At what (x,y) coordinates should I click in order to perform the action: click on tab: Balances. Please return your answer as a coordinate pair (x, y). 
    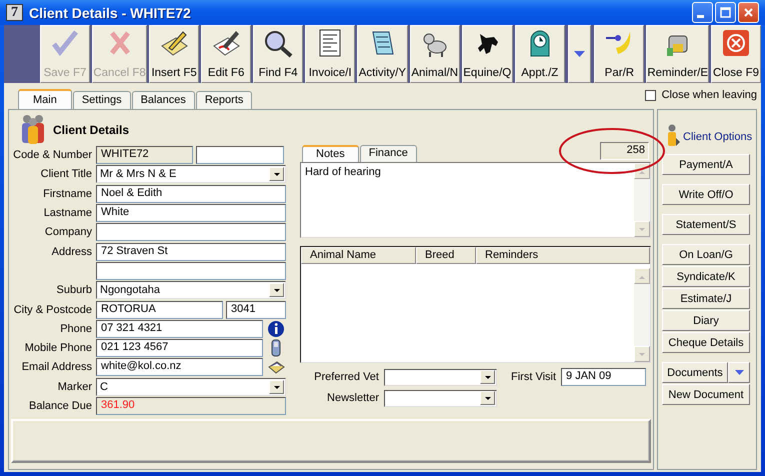
    Looking at the image, I should click on (163, 100).